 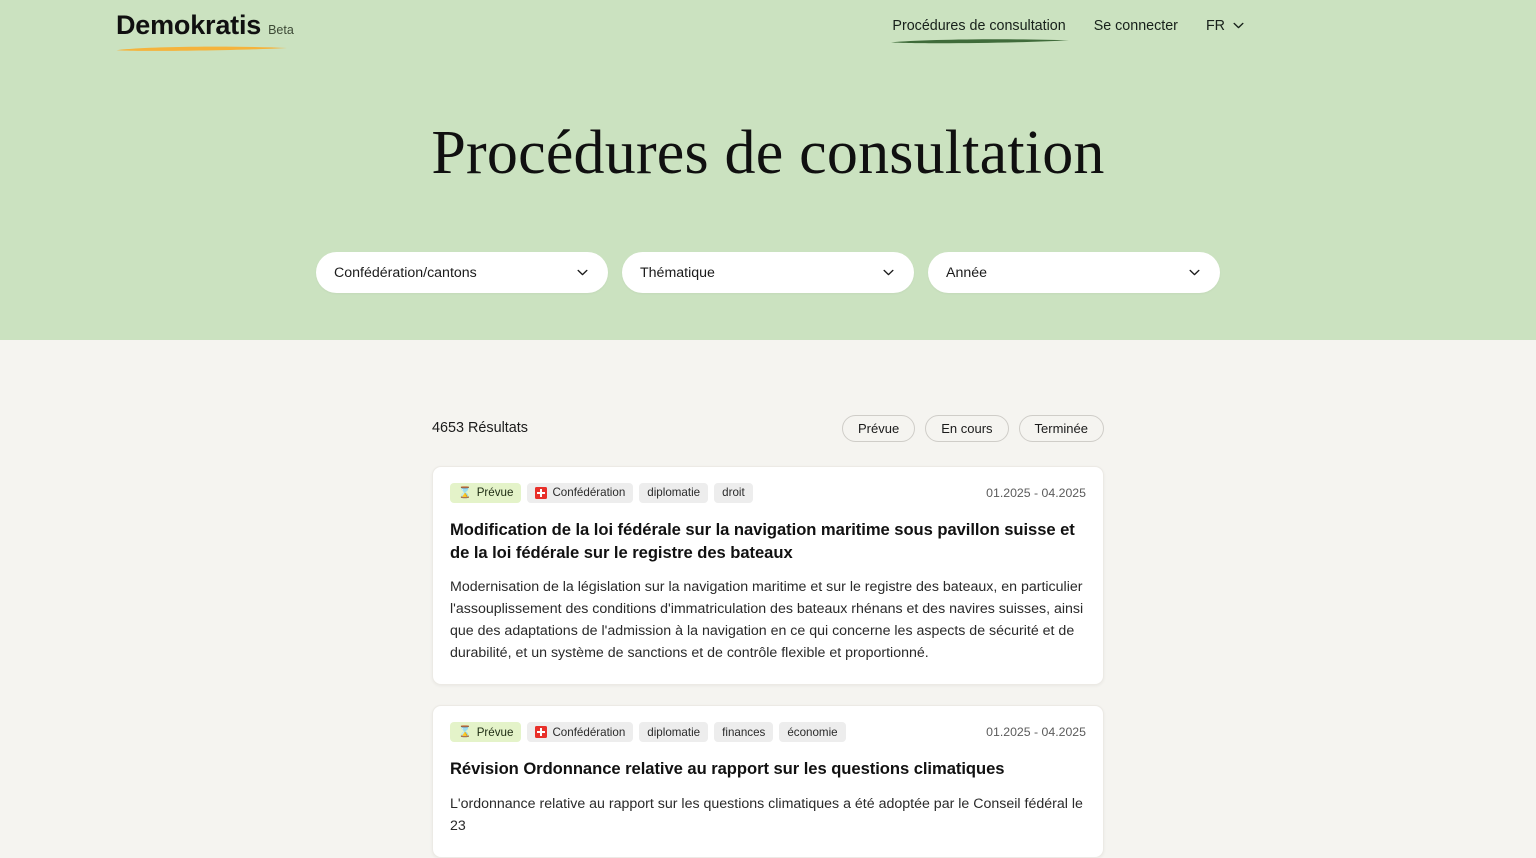 I want to click on nav-item-login-label: Se connecter, so click(x=1135, y=25).